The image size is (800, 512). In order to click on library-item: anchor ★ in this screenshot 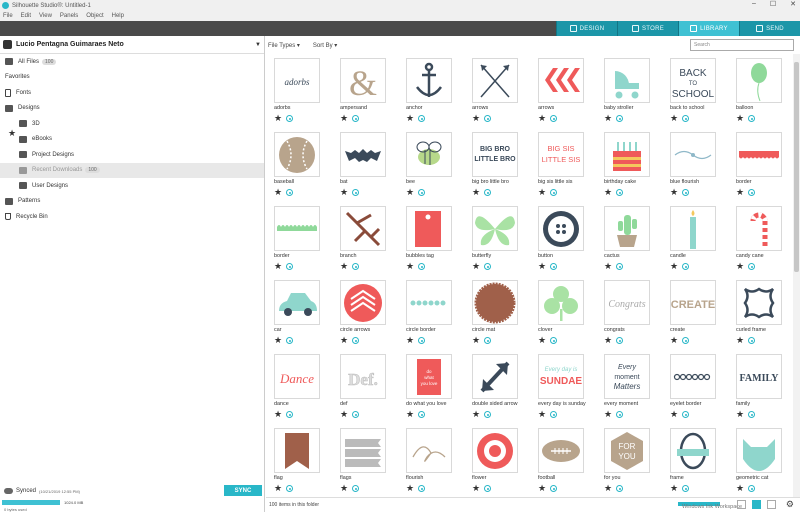, I will do `click(431, 91)`.